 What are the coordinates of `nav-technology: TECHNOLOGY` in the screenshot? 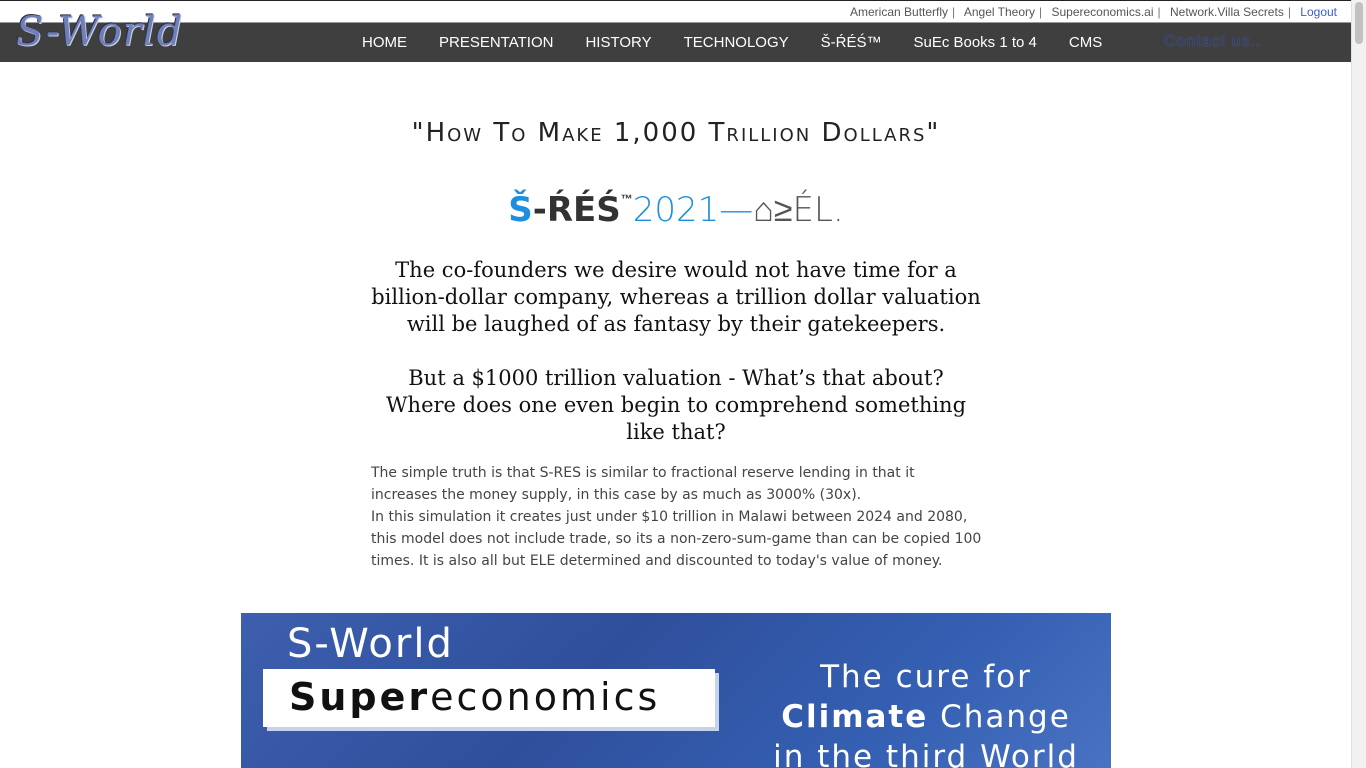 It's located at (736, 43).